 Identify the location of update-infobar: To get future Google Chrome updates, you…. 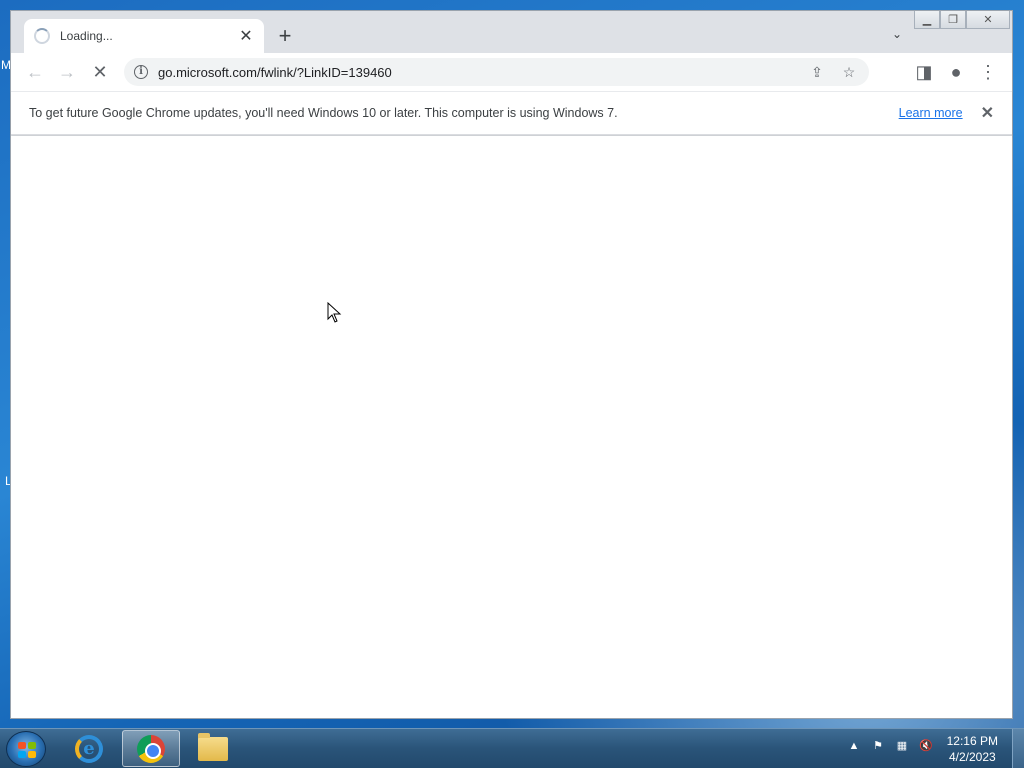
(511, 113).